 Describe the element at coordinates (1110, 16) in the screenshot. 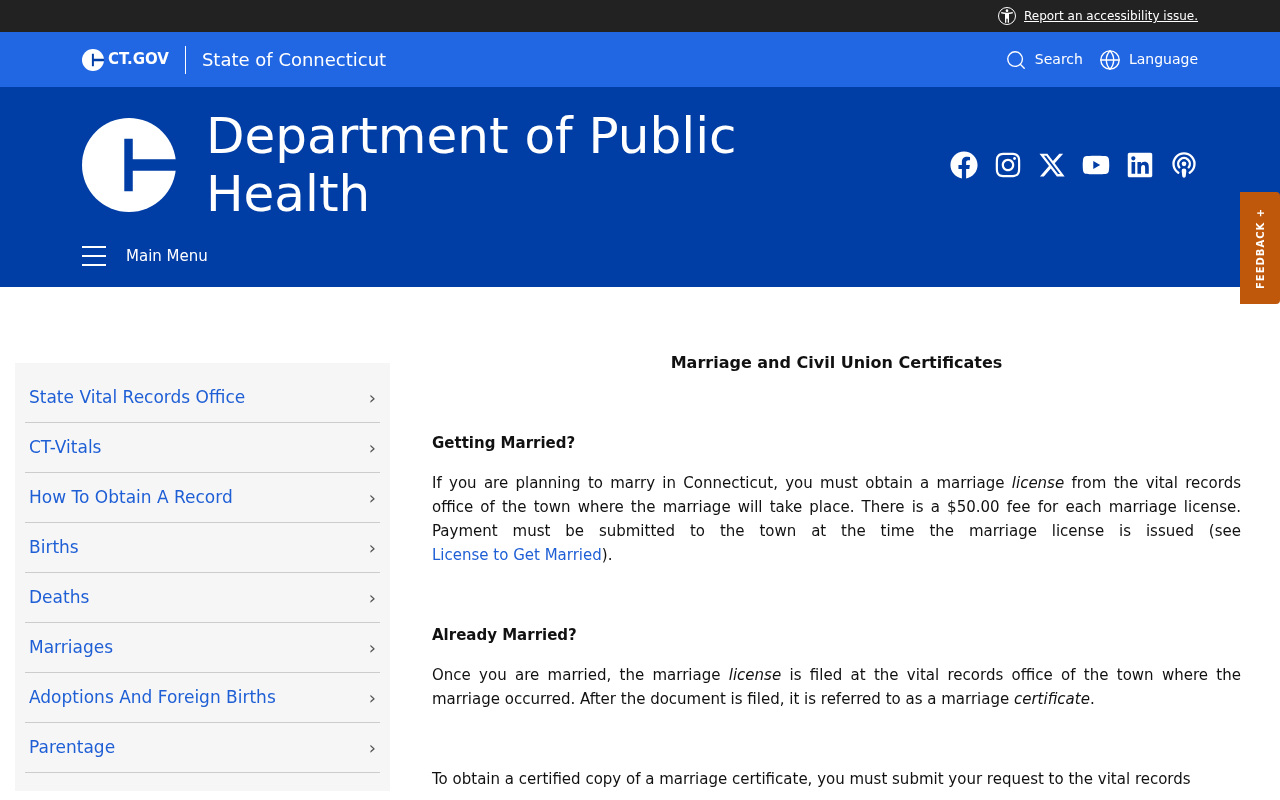

I see `accessibility-link: Report an accessibility issue.` at that location.